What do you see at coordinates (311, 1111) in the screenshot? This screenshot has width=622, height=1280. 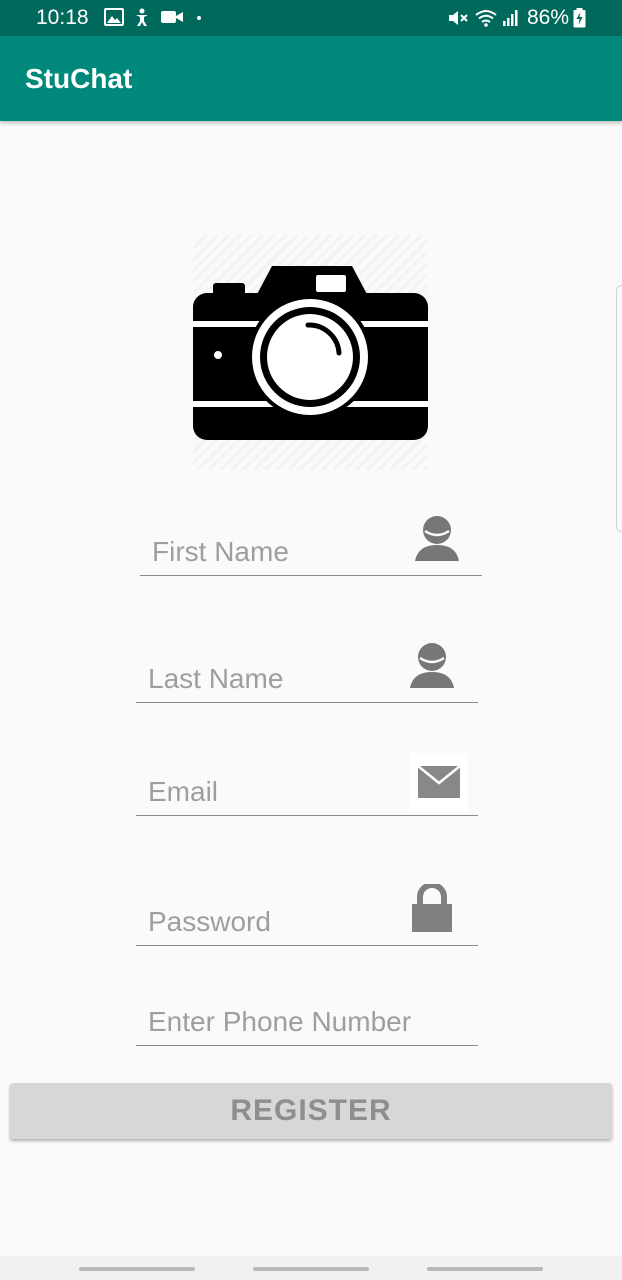 I see `register-button: REGISTER` at bounding box center [311, 1111].